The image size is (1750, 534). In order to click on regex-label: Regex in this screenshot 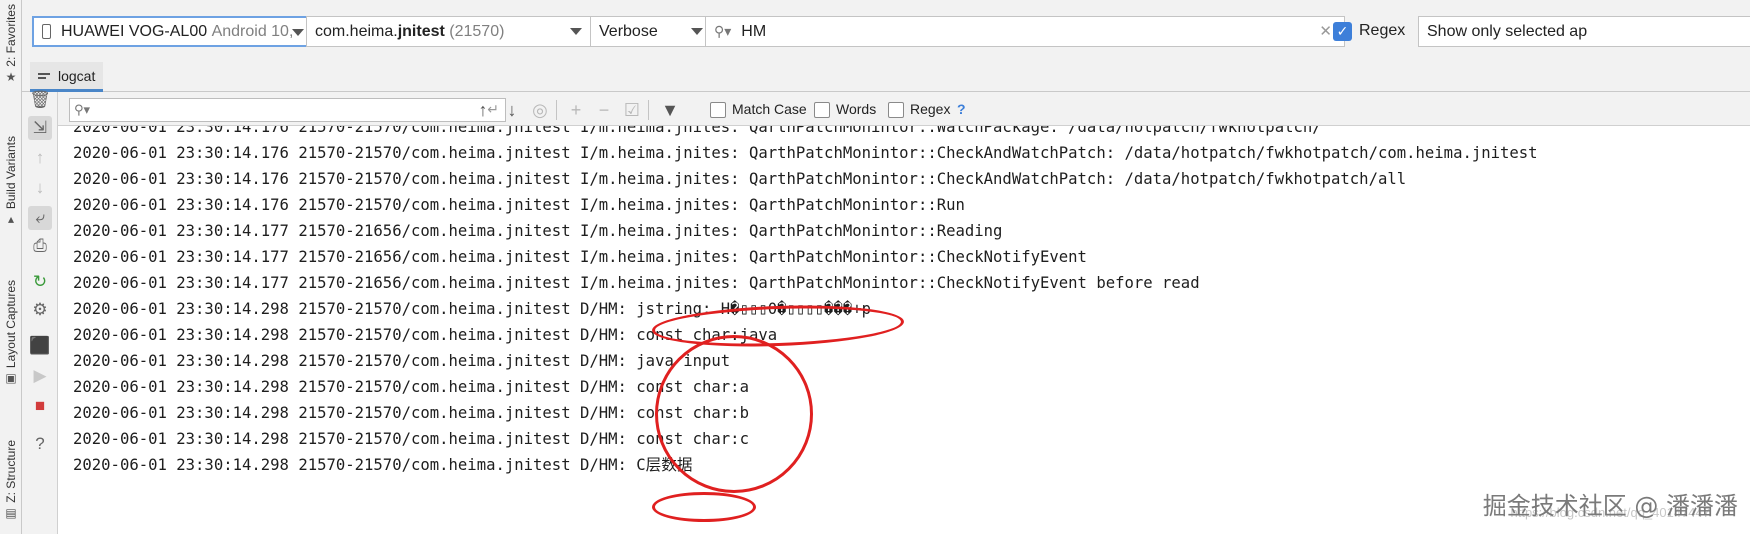, I will do `click(1382, 30)`.